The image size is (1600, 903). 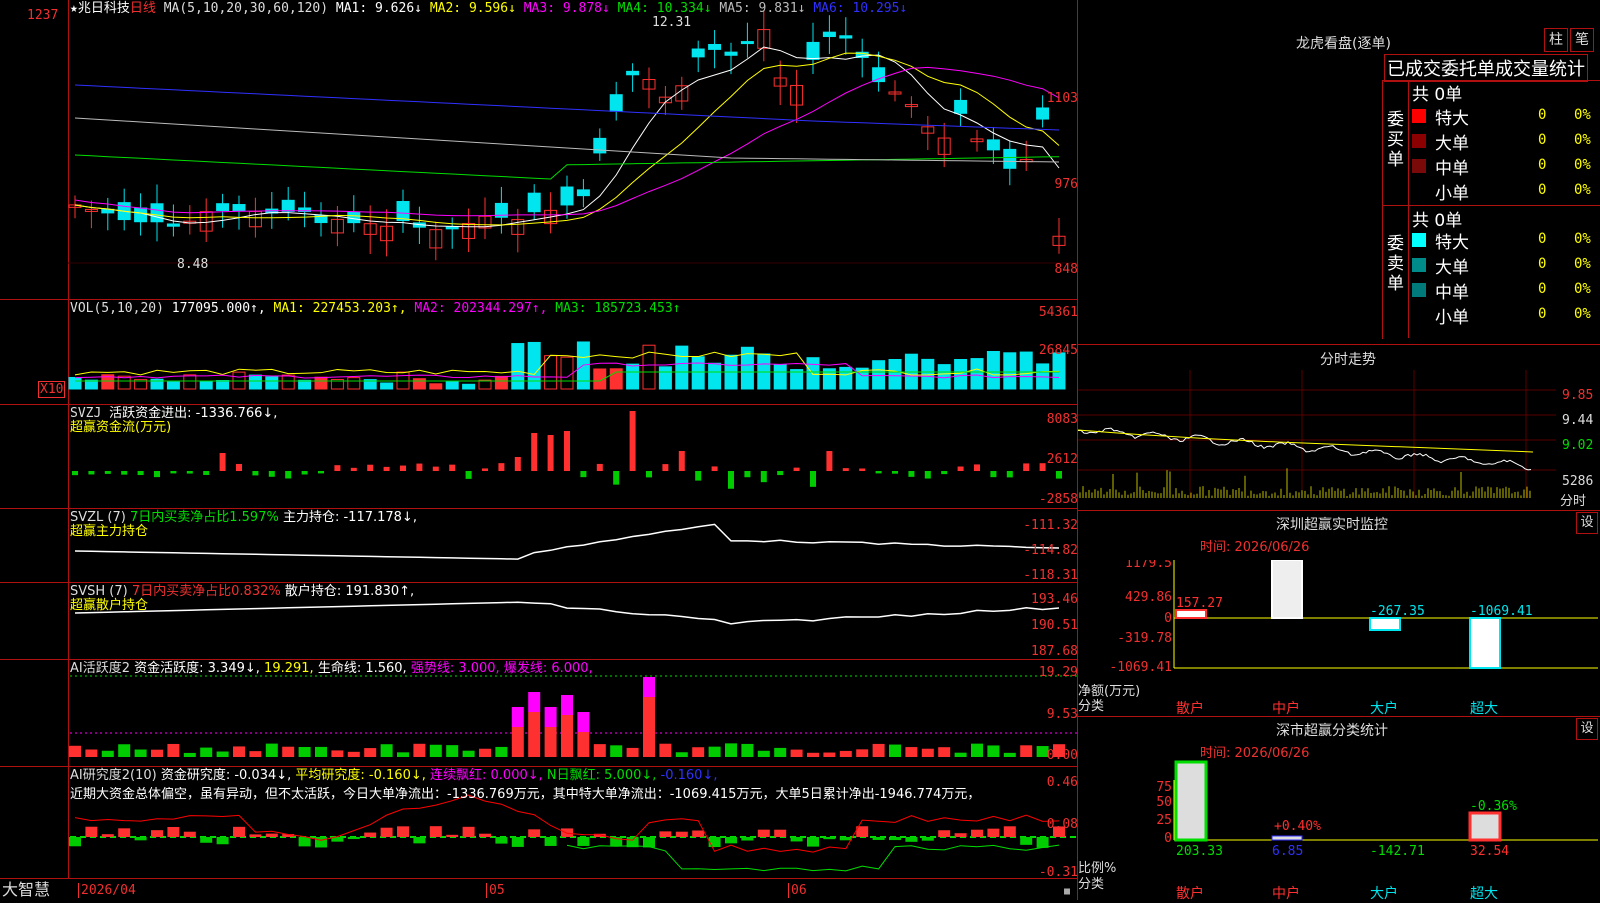 What do you see at coordinates (289, 668) in the screenshot?
I see `ai1-t2: 19.291,` at bounding box center [289, 668].